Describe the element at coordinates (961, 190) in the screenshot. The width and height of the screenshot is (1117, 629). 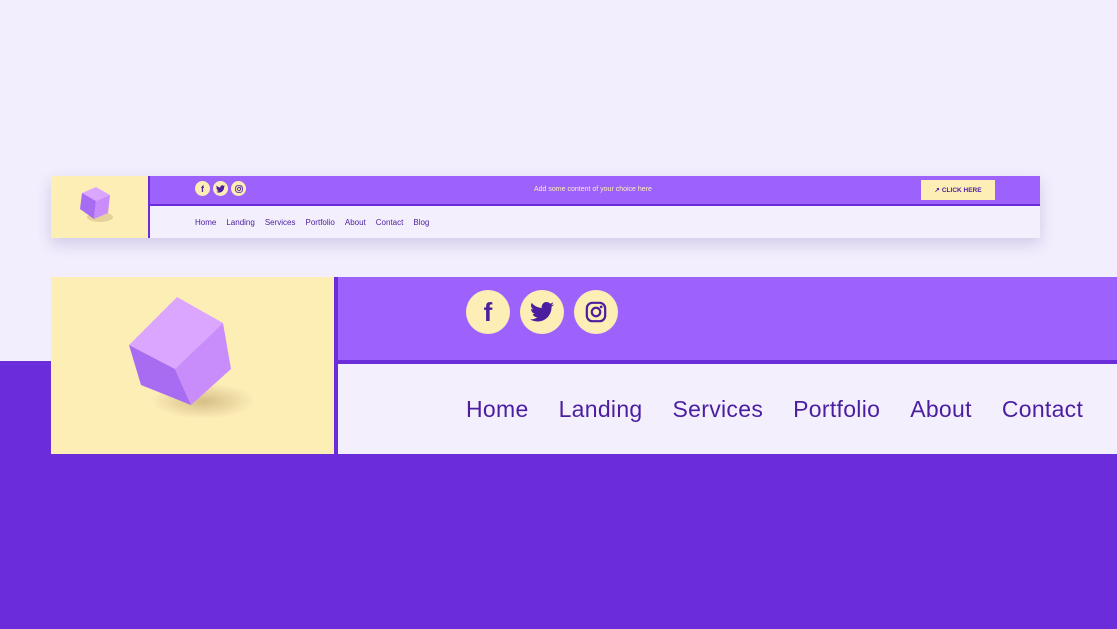
I see `click-here-label: CLICK HERE` at that location.